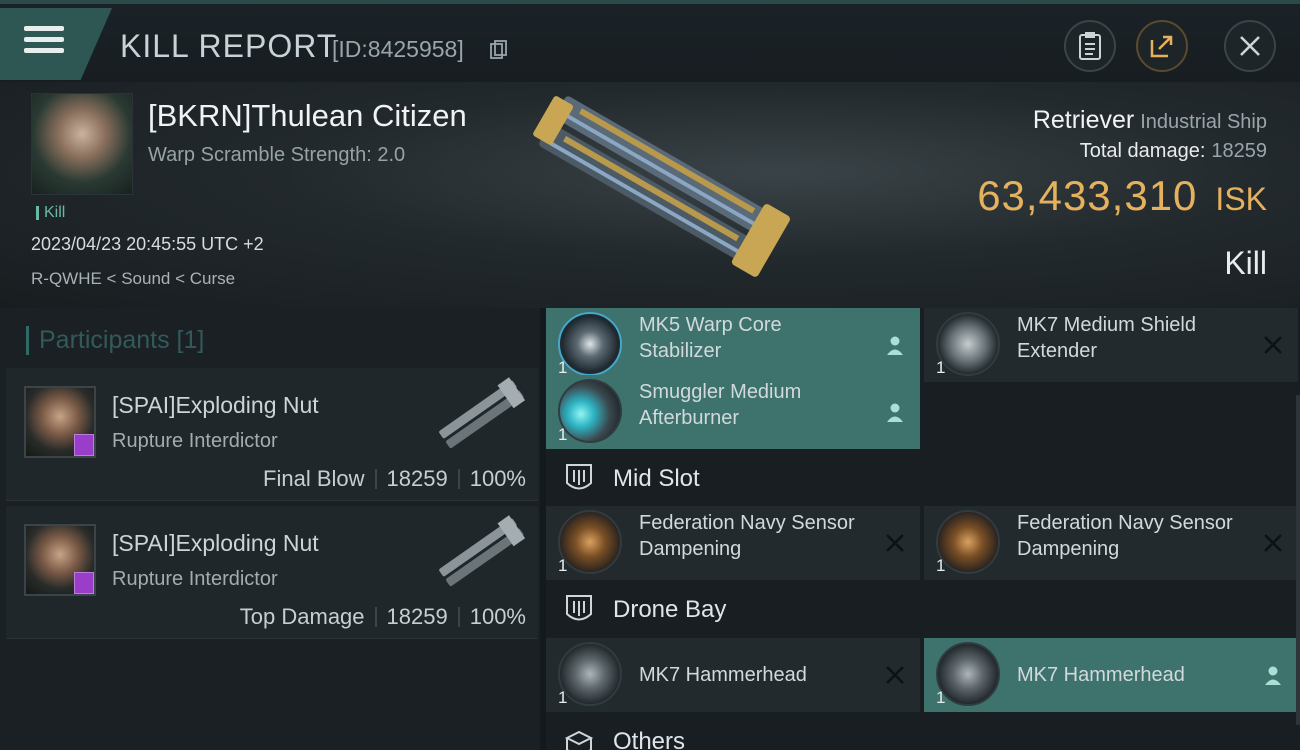  Describe the element at coordinates (1203, 122) in the screenshot. I see `ship-class: Industrial Ship` at that location.